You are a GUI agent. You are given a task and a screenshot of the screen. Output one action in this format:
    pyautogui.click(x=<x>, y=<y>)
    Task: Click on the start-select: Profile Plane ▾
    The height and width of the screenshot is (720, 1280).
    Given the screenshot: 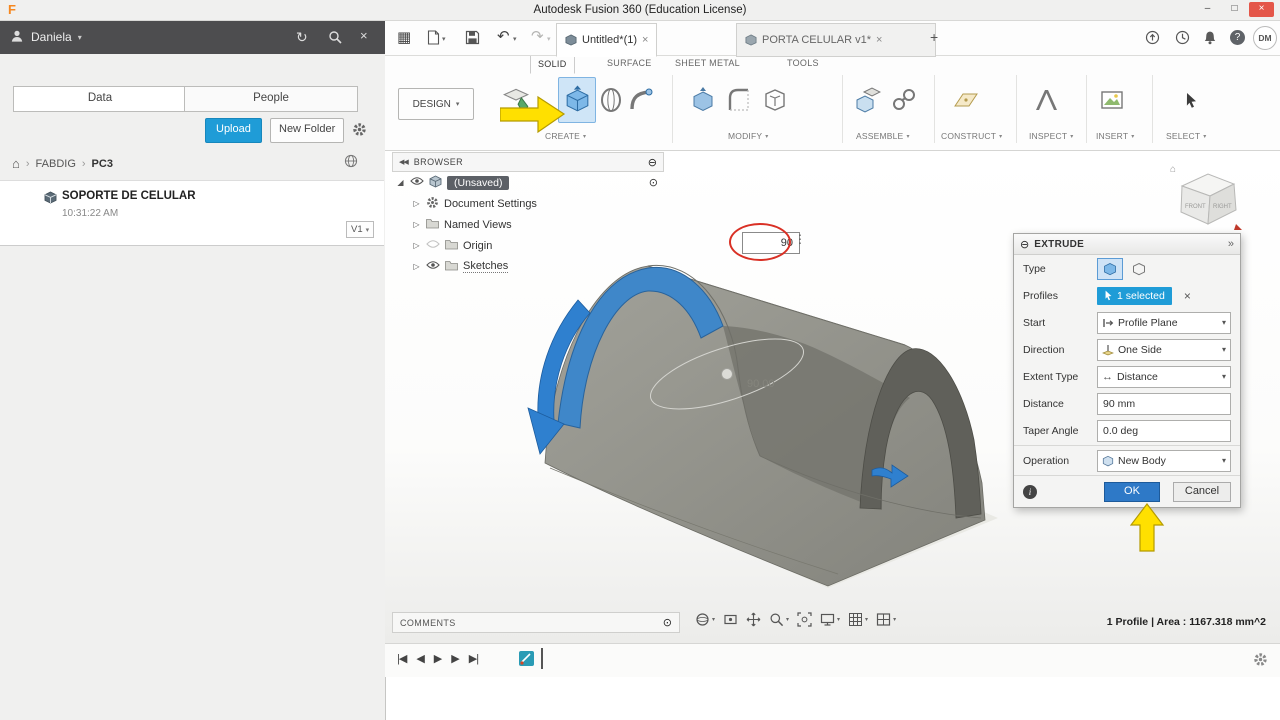 What is the action you would take?
    pyautogui.click(x=1164, y=322)
    